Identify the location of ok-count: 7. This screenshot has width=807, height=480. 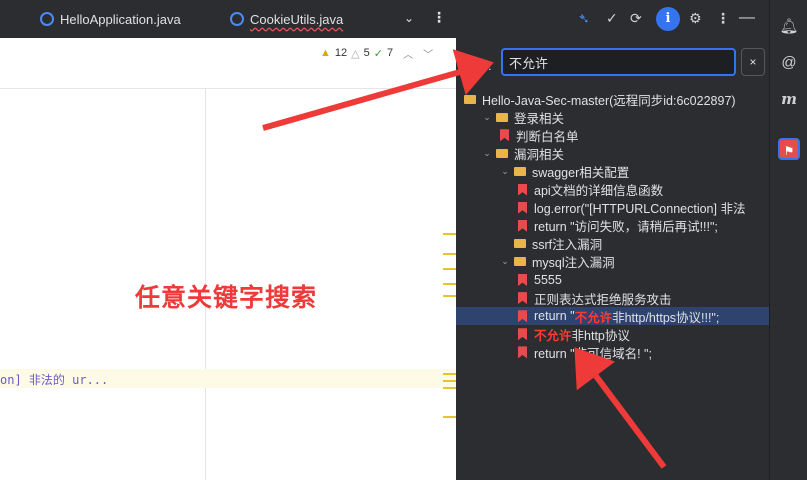
(390, 53).